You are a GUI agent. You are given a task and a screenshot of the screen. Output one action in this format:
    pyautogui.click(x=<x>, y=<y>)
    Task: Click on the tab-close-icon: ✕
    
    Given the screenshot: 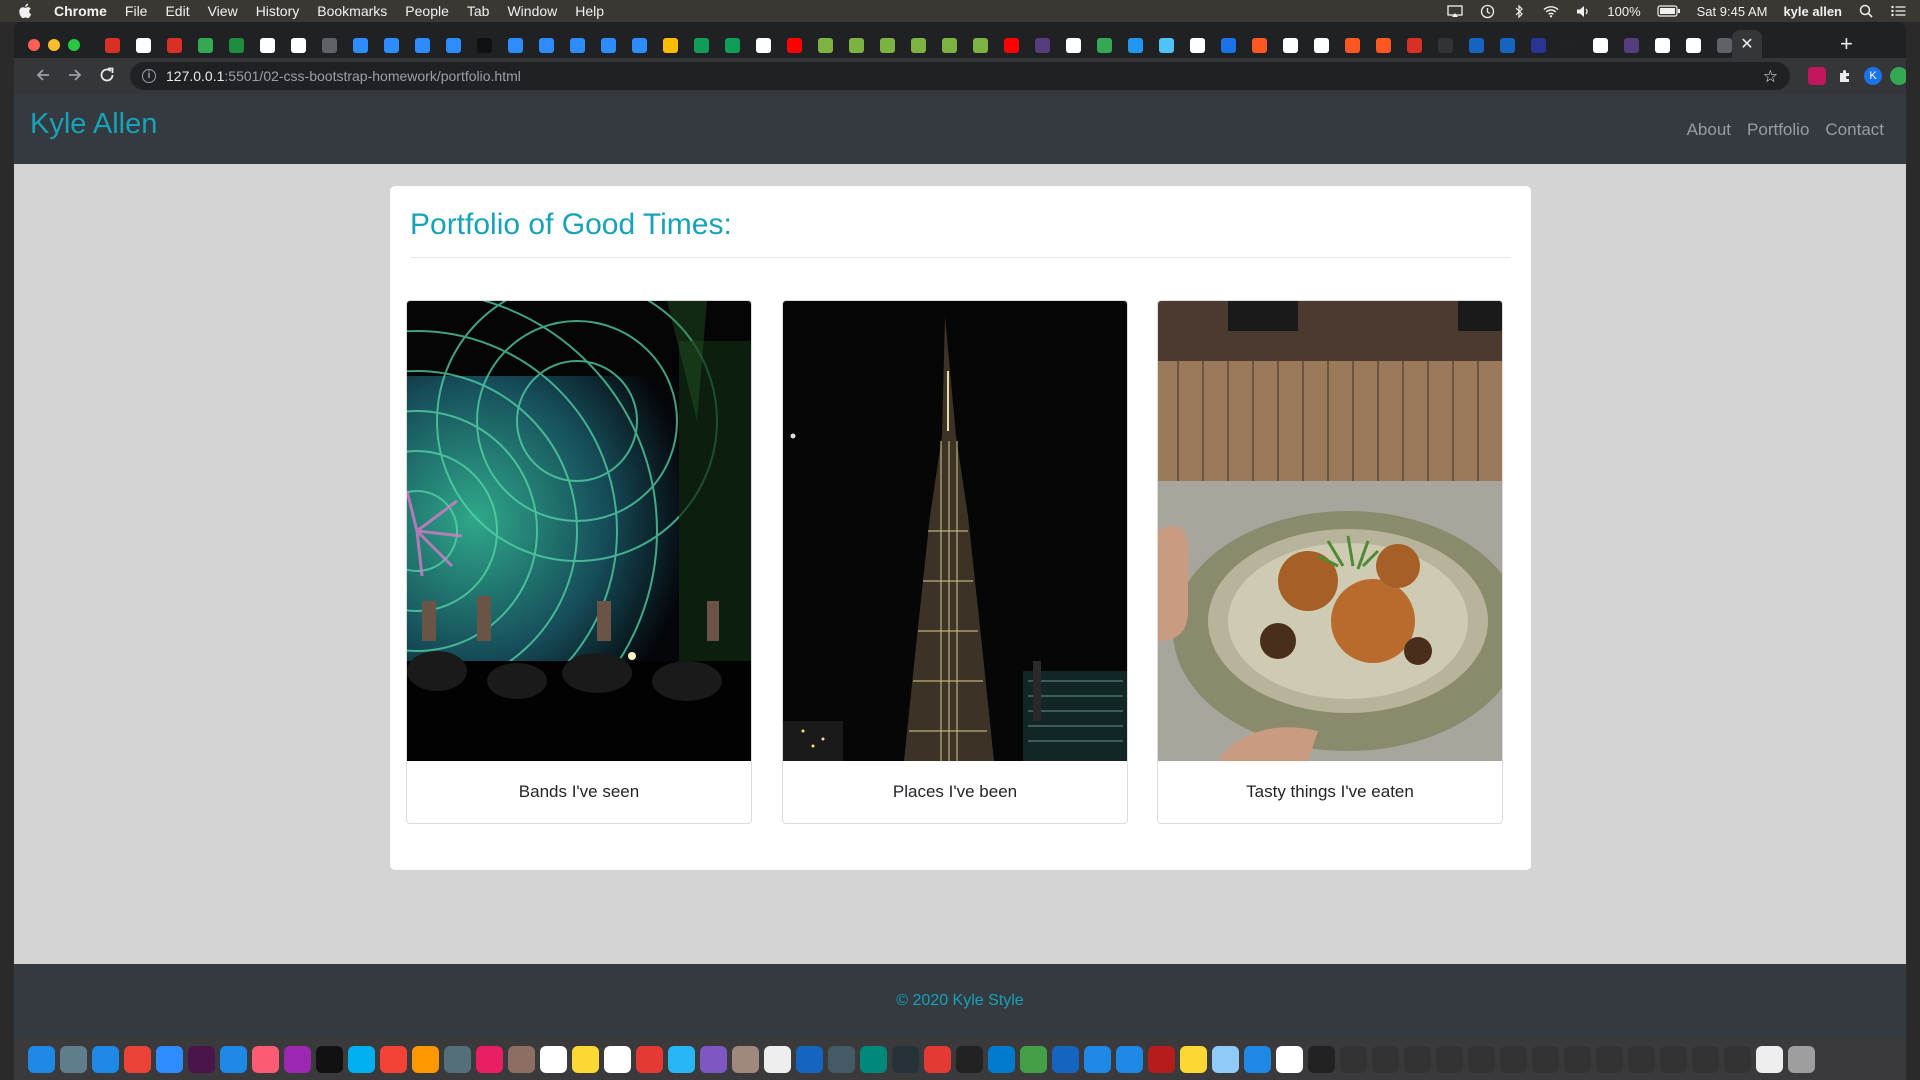 What is the action you would take?
    pyautogui.click(x=1746, y=44)
    